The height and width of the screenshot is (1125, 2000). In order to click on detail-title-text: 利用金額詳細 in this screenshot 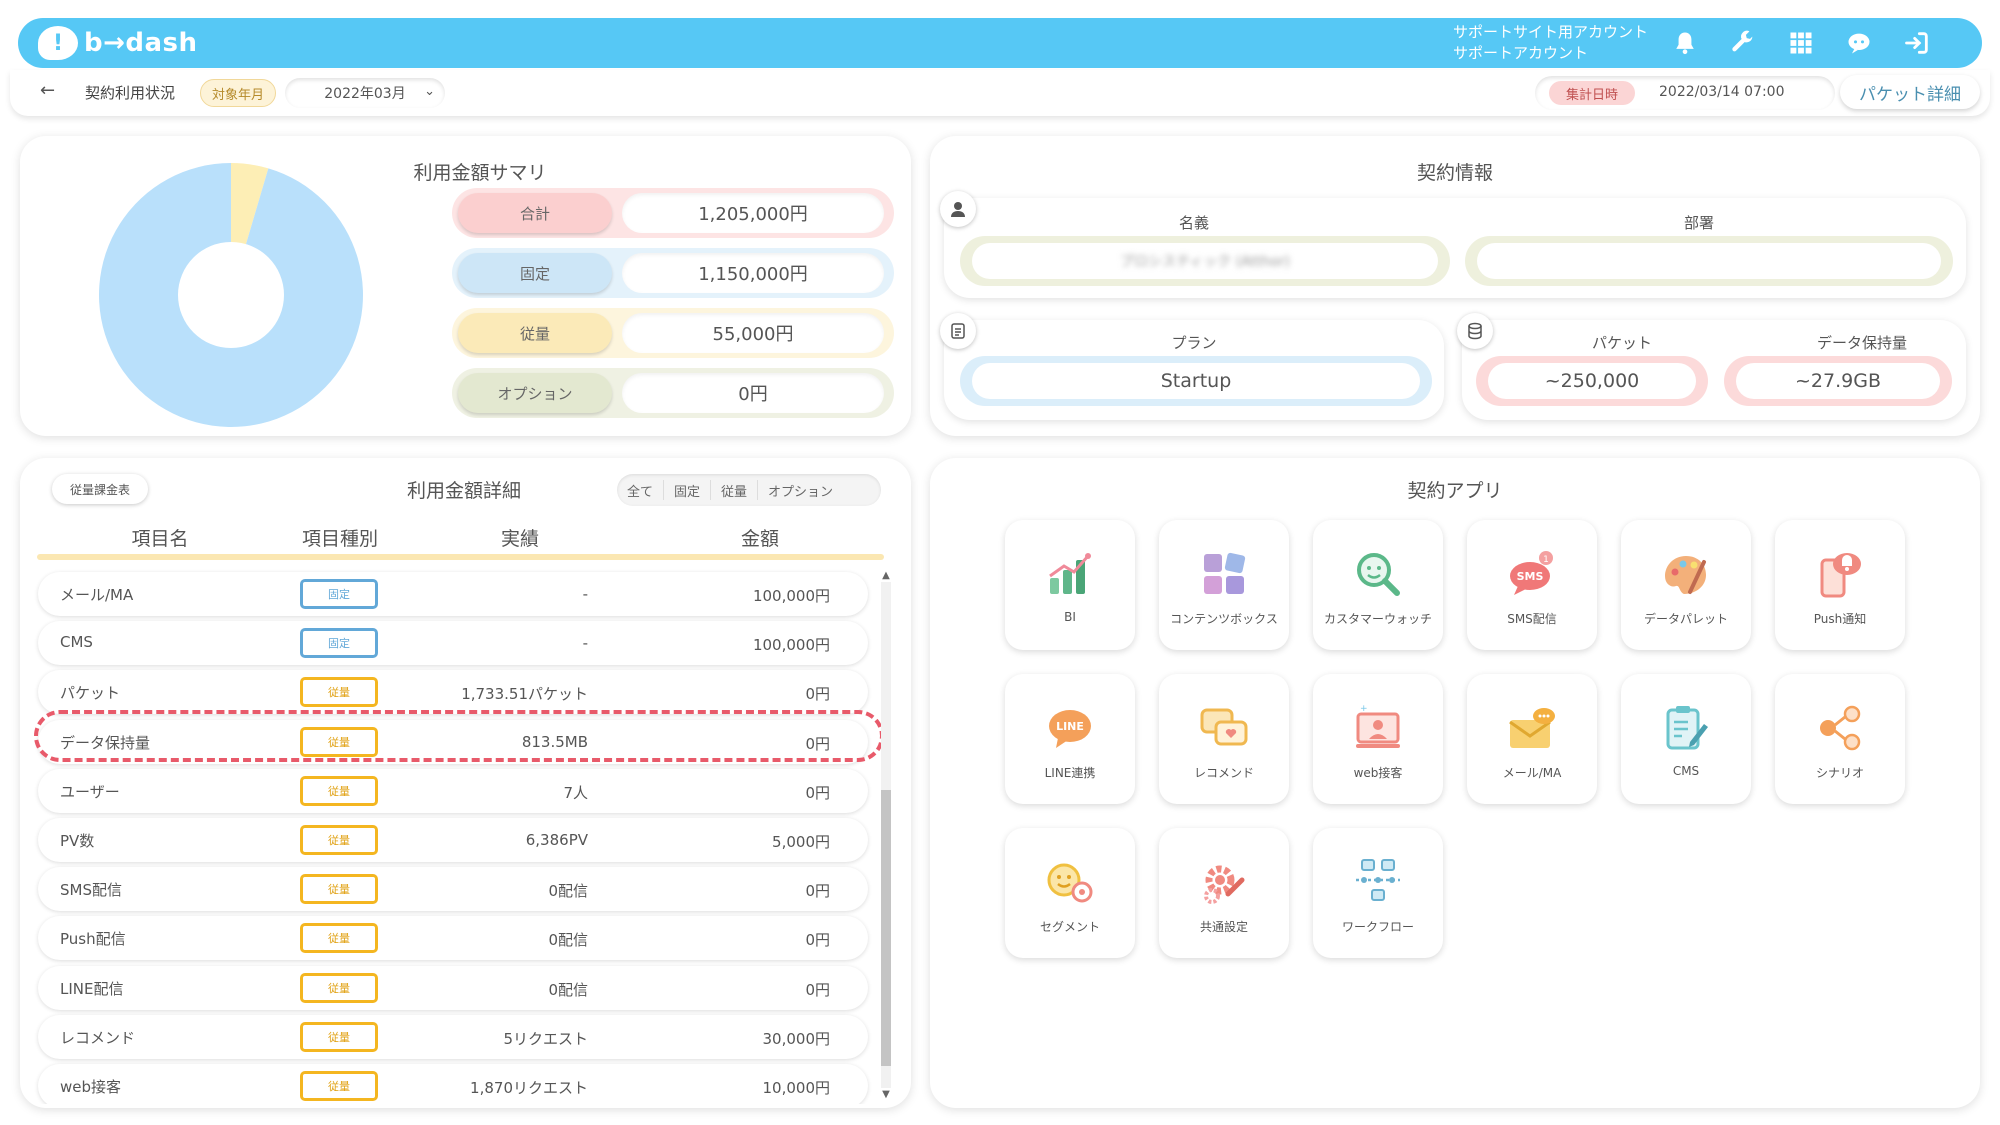, I will do `click(463, 491)`.